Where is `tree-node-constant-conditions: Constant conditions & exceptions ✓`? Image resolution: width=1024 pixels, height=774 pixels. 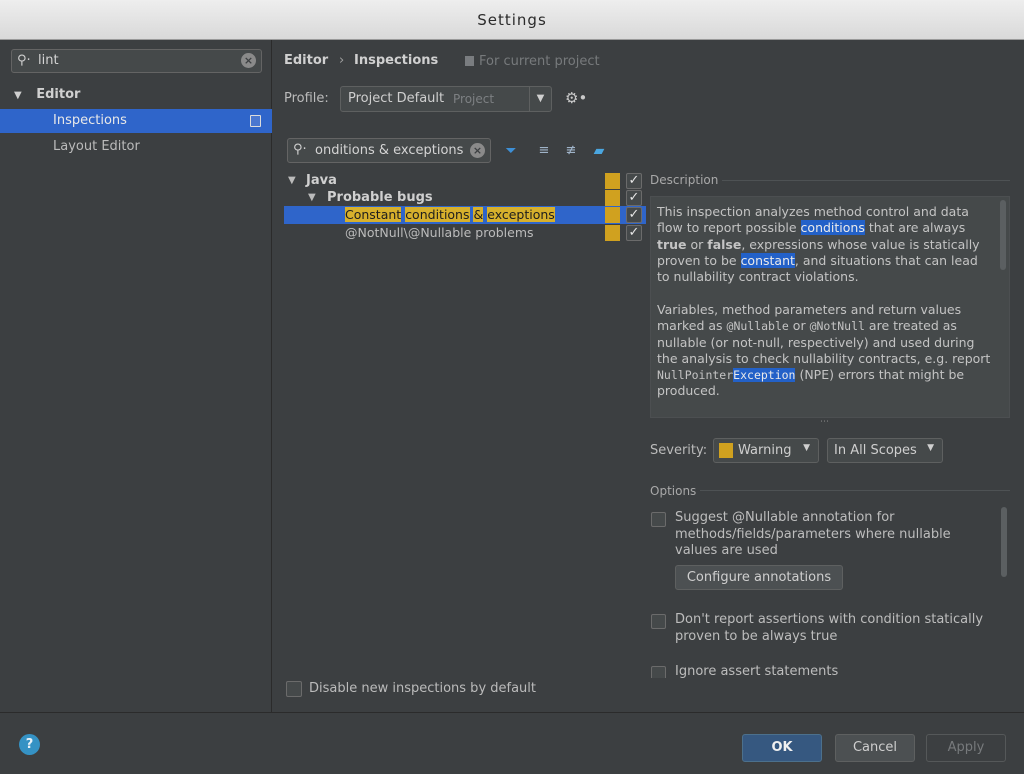
tree-node-constant-conditions: Constant conditions & exceptions ✓ is located at coordinates (465, 215).